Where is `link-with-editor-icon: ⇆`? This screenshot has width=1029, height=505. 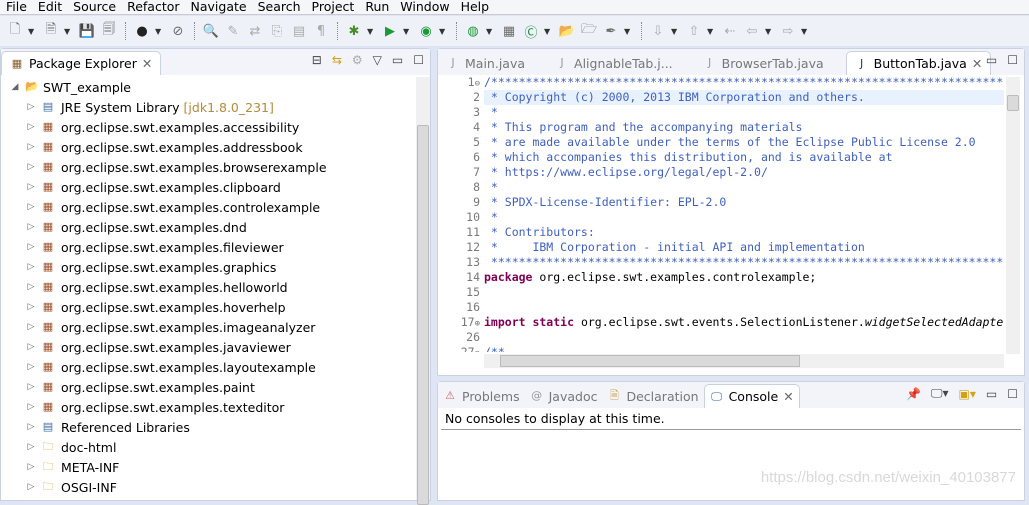
link-with-editor-icon: ⇆ is located at coordinates (337, 60).